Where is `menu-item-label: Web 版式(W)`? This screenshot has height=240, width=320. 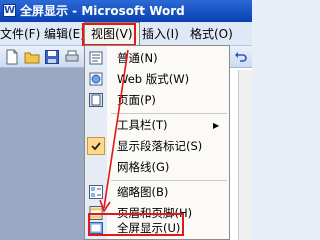
menu-item-label: Web 版式(W) is located at coordinates (153, 79).